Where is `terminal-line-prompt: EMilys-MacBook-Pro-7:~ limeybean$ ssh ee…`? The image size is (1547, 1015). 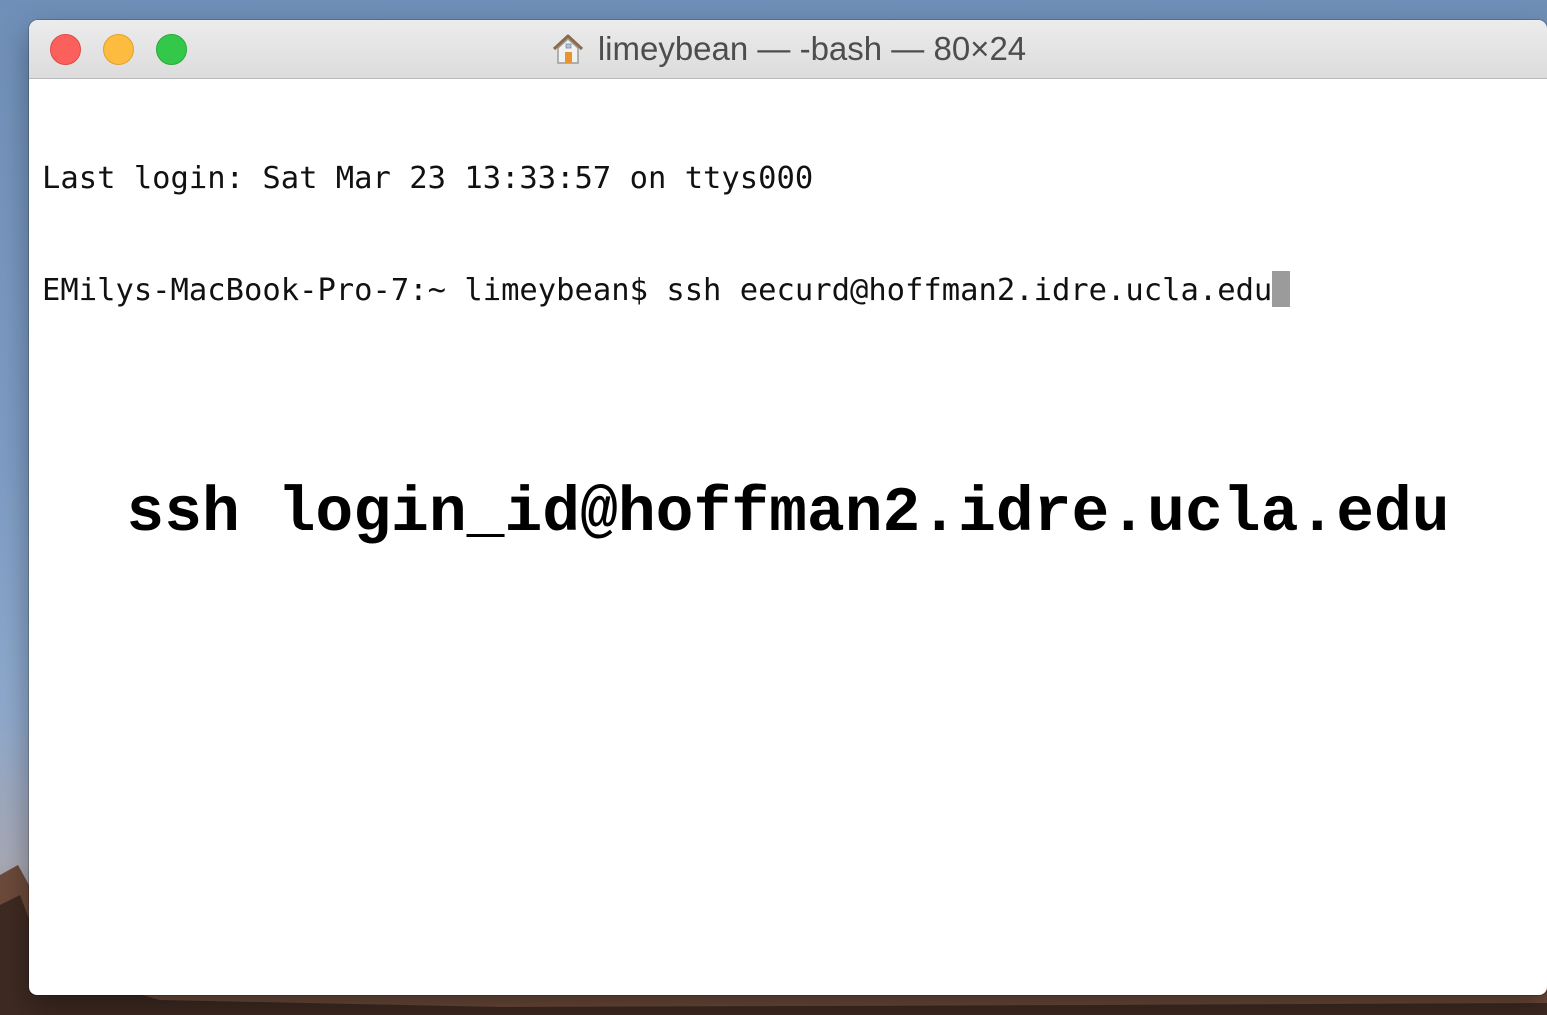 terminal-line-prompt: EMilys-MacBook-Pro-7:~ limeybean$ ssh ee… is located at coordinates (794, 290).